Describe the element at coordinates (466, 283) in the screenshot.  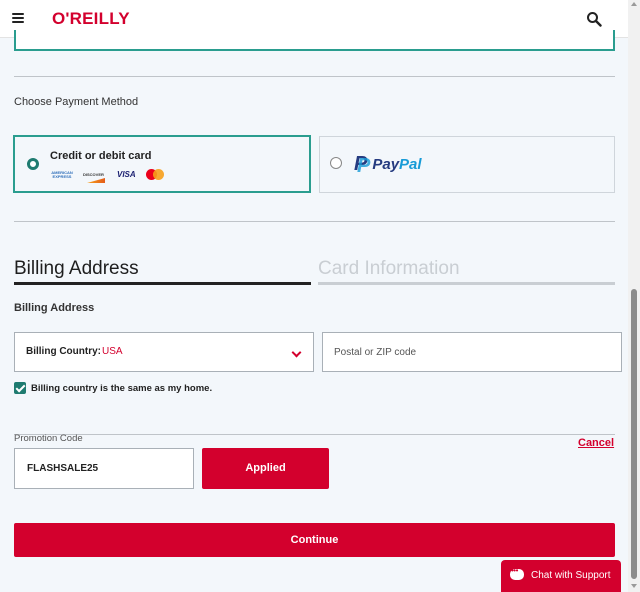
I see `inactive-tab-underline` at that location.